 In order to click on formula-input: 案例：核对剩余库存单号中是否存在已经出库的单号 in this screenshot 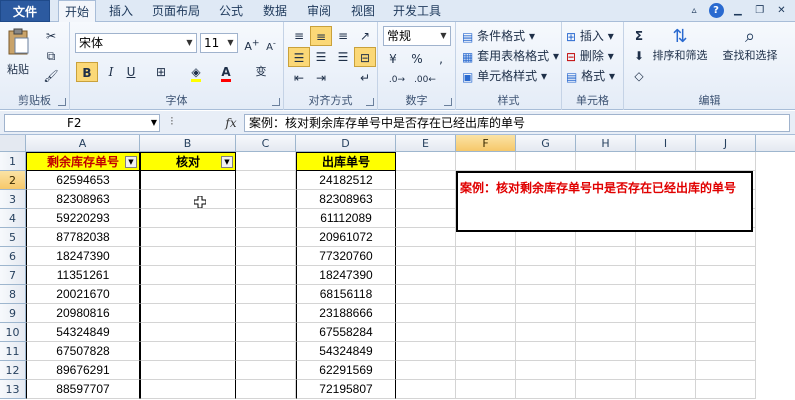, I will do `click(517, 123)`.